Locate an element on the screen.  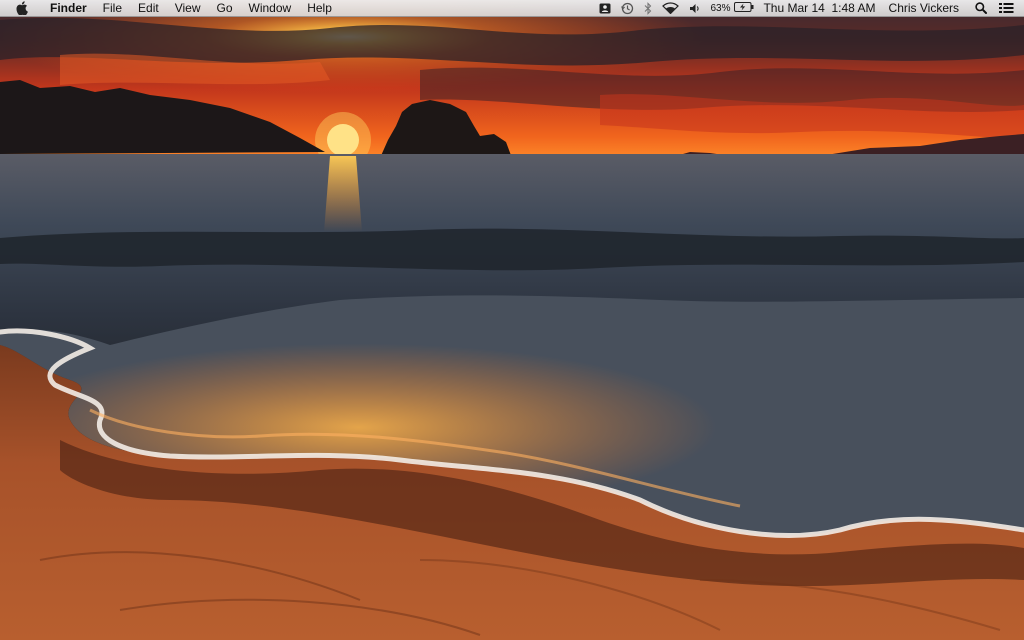
menu-window: Window is located at coordinates (270, 8).